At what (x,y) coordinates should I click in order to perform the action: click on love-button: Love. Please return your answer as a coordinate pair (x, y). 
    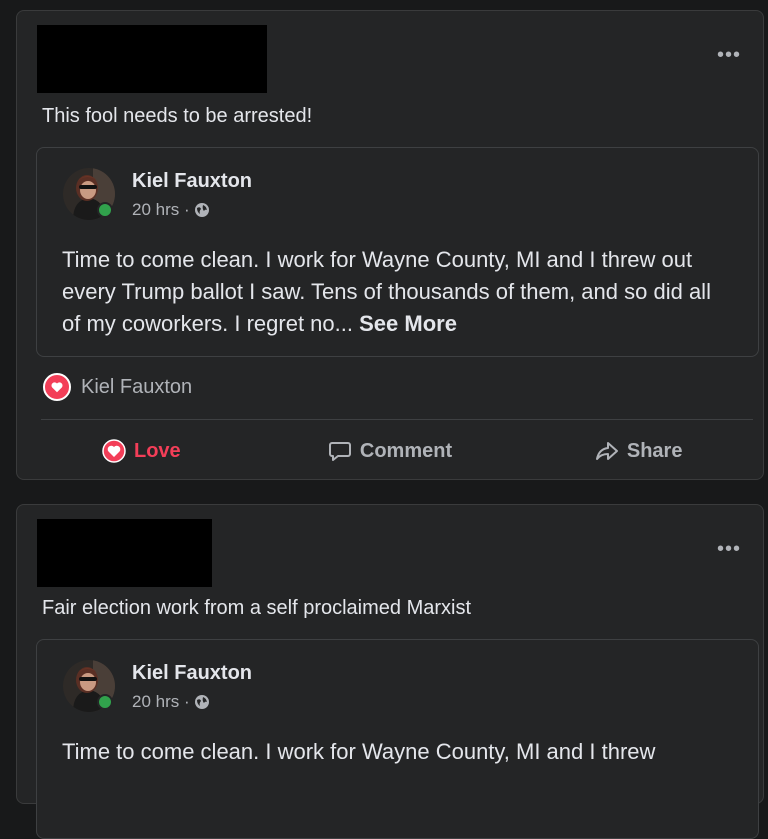
    Looking at the image, I should click on (141, 451).